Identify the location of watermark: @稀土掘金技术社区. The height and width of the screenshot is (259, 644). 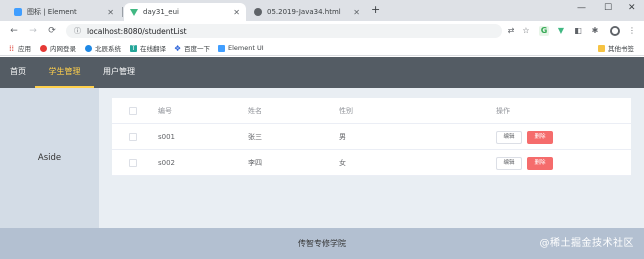
(586, 243).